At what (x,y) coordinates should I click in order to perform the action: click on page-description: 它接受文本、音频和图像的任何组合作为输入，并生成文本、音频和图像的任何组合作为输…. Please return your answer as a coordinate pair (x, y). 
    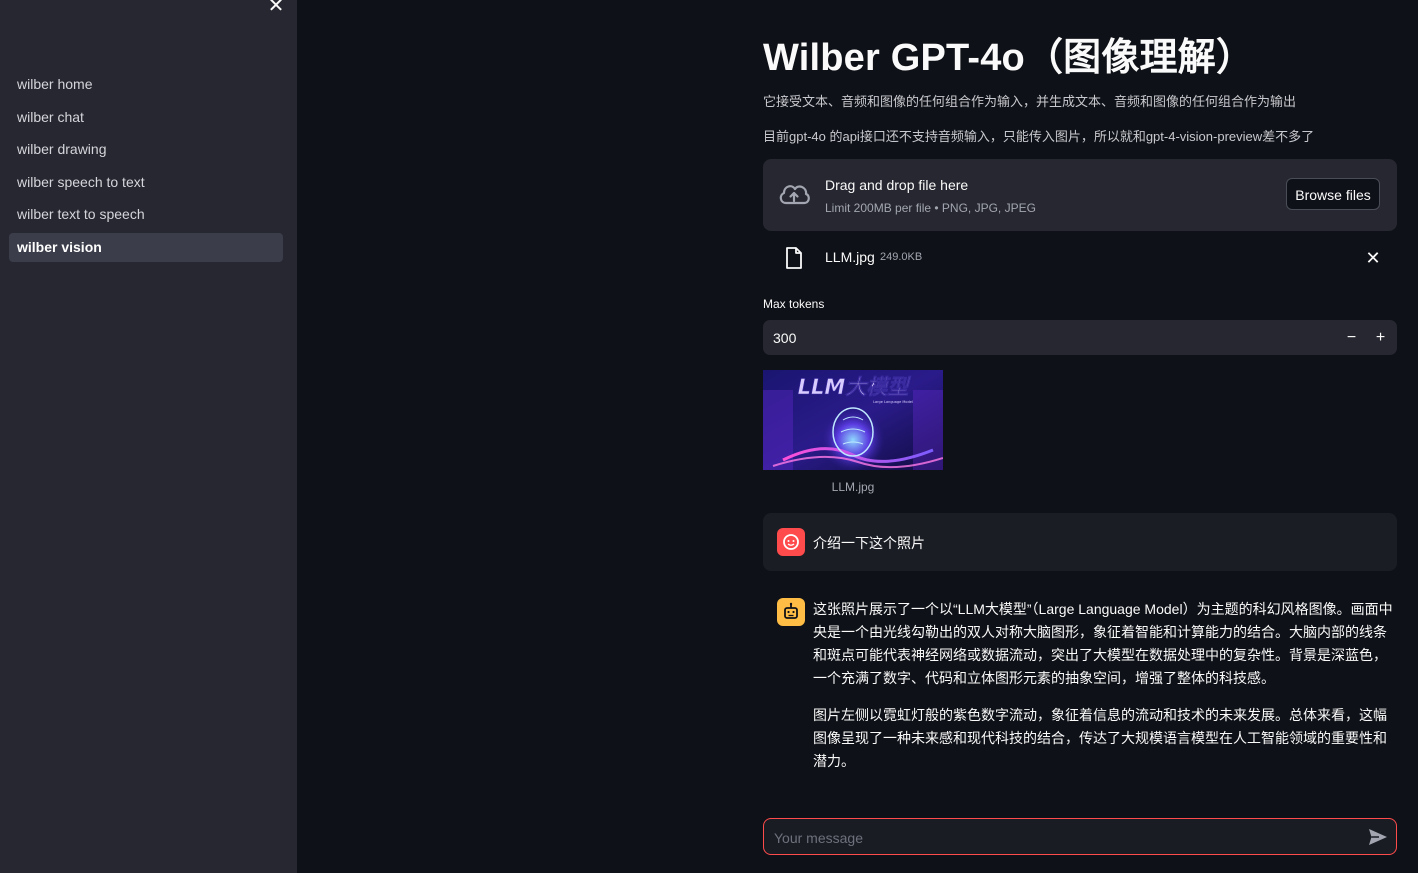
    Looking at the image, I should click on (1030, 101).